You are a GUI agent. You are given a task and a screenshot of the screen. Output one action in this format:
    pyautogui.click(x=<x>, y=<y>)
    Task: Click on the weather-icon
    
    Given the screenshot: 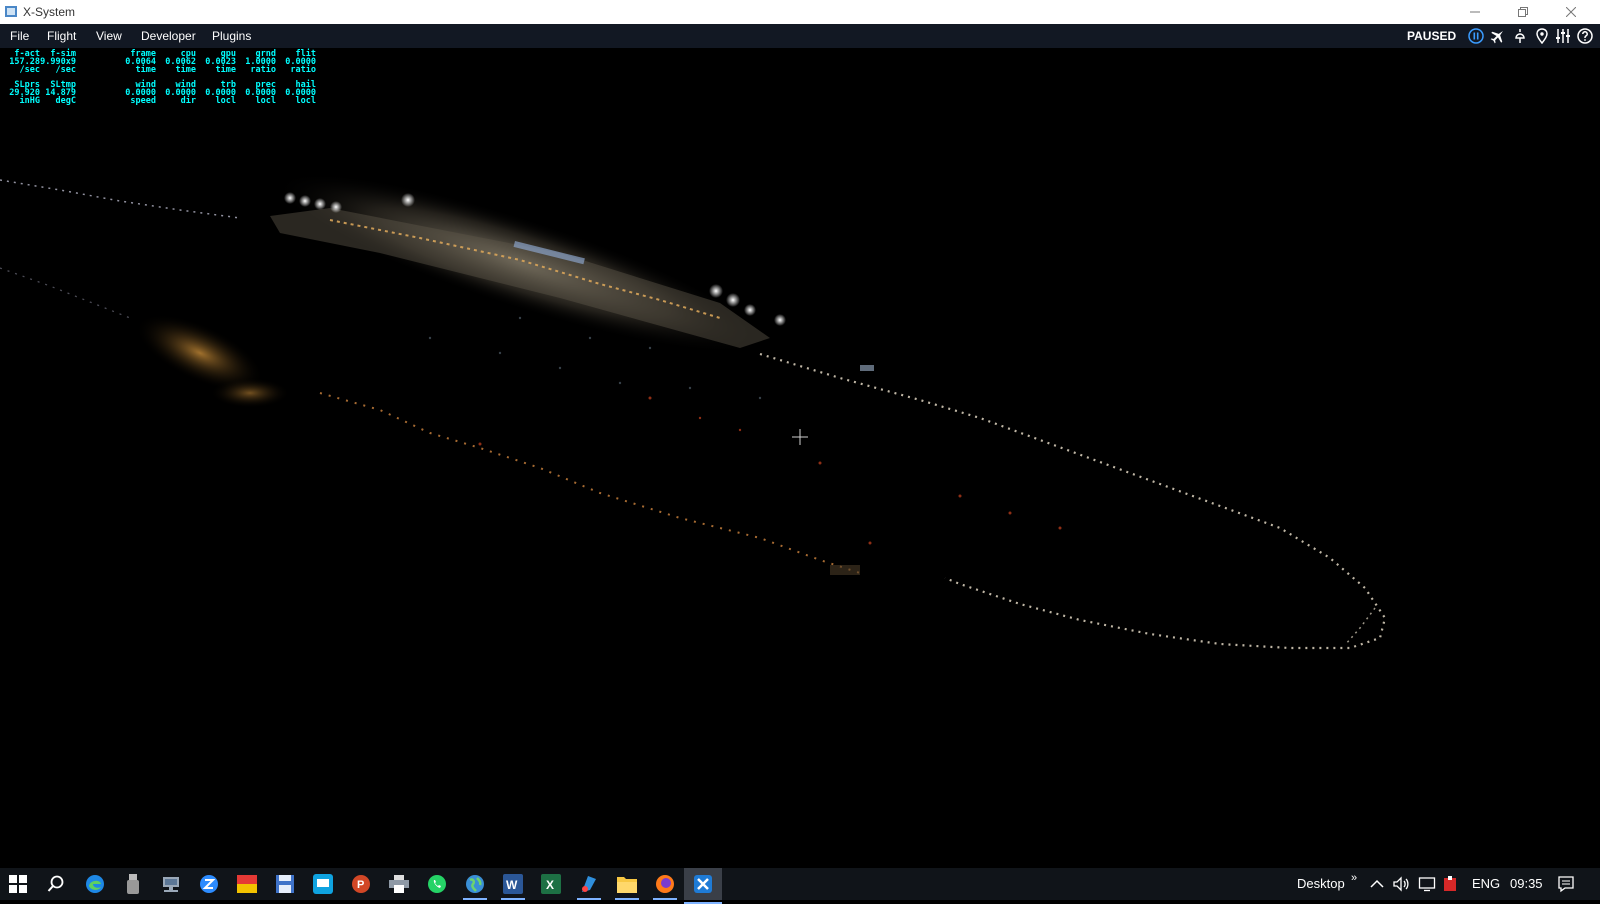 What is the action you would take?
    pyautogui.click(x=1520, y=36)
    